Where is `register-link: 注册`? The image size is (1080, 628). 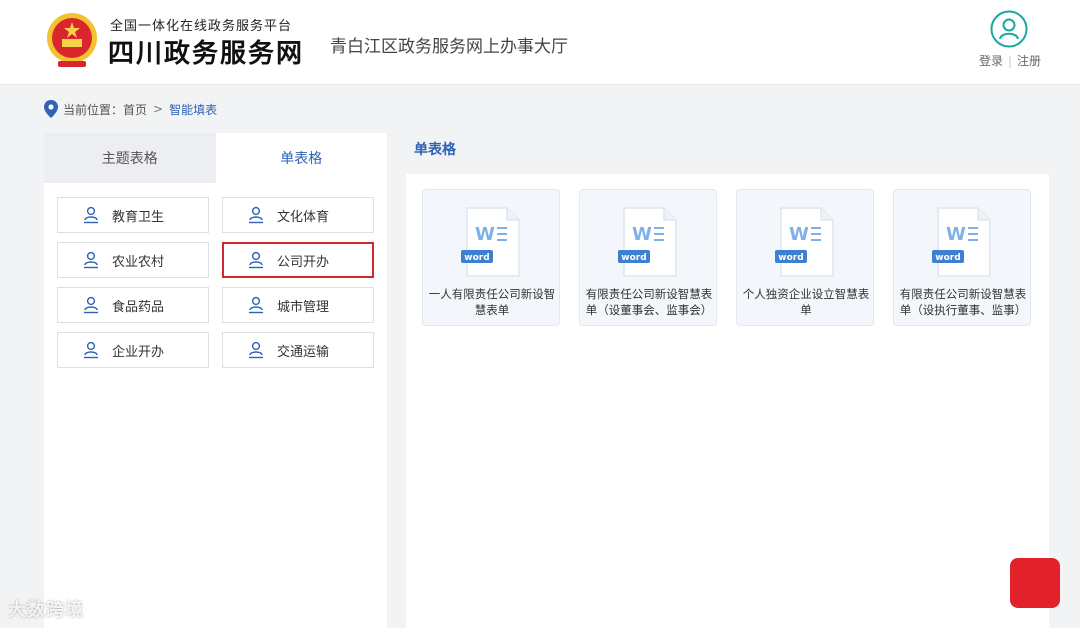 register-link: 注册 is located at coordinates (1029, 61).